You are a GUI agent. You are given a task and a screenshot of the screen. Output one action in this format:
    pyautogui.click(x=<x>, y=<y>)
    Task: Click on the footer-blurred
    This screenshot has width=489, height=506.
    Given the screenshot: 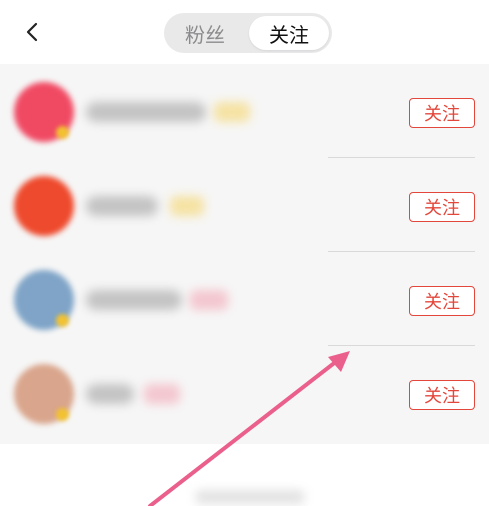 What is the action you would take?
    pyautogui.click(x=250, y=497)
    